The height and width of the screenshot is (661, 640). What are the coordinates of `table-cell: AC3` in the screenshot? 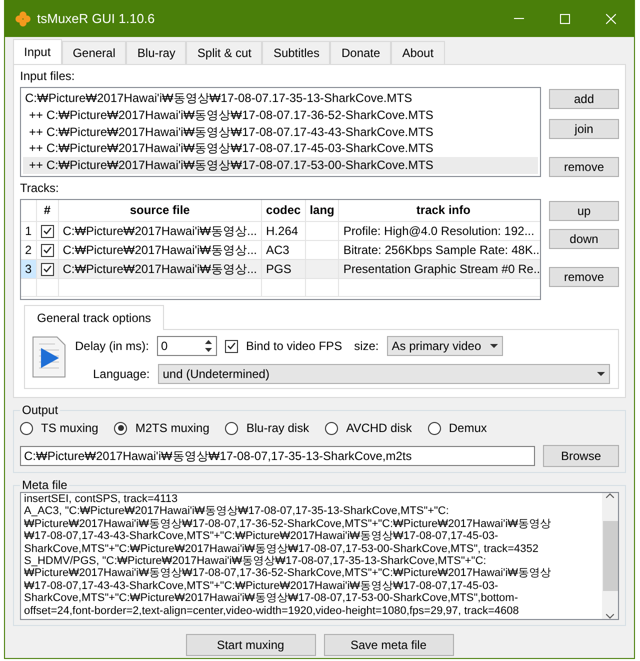 It's located at (284, 249).